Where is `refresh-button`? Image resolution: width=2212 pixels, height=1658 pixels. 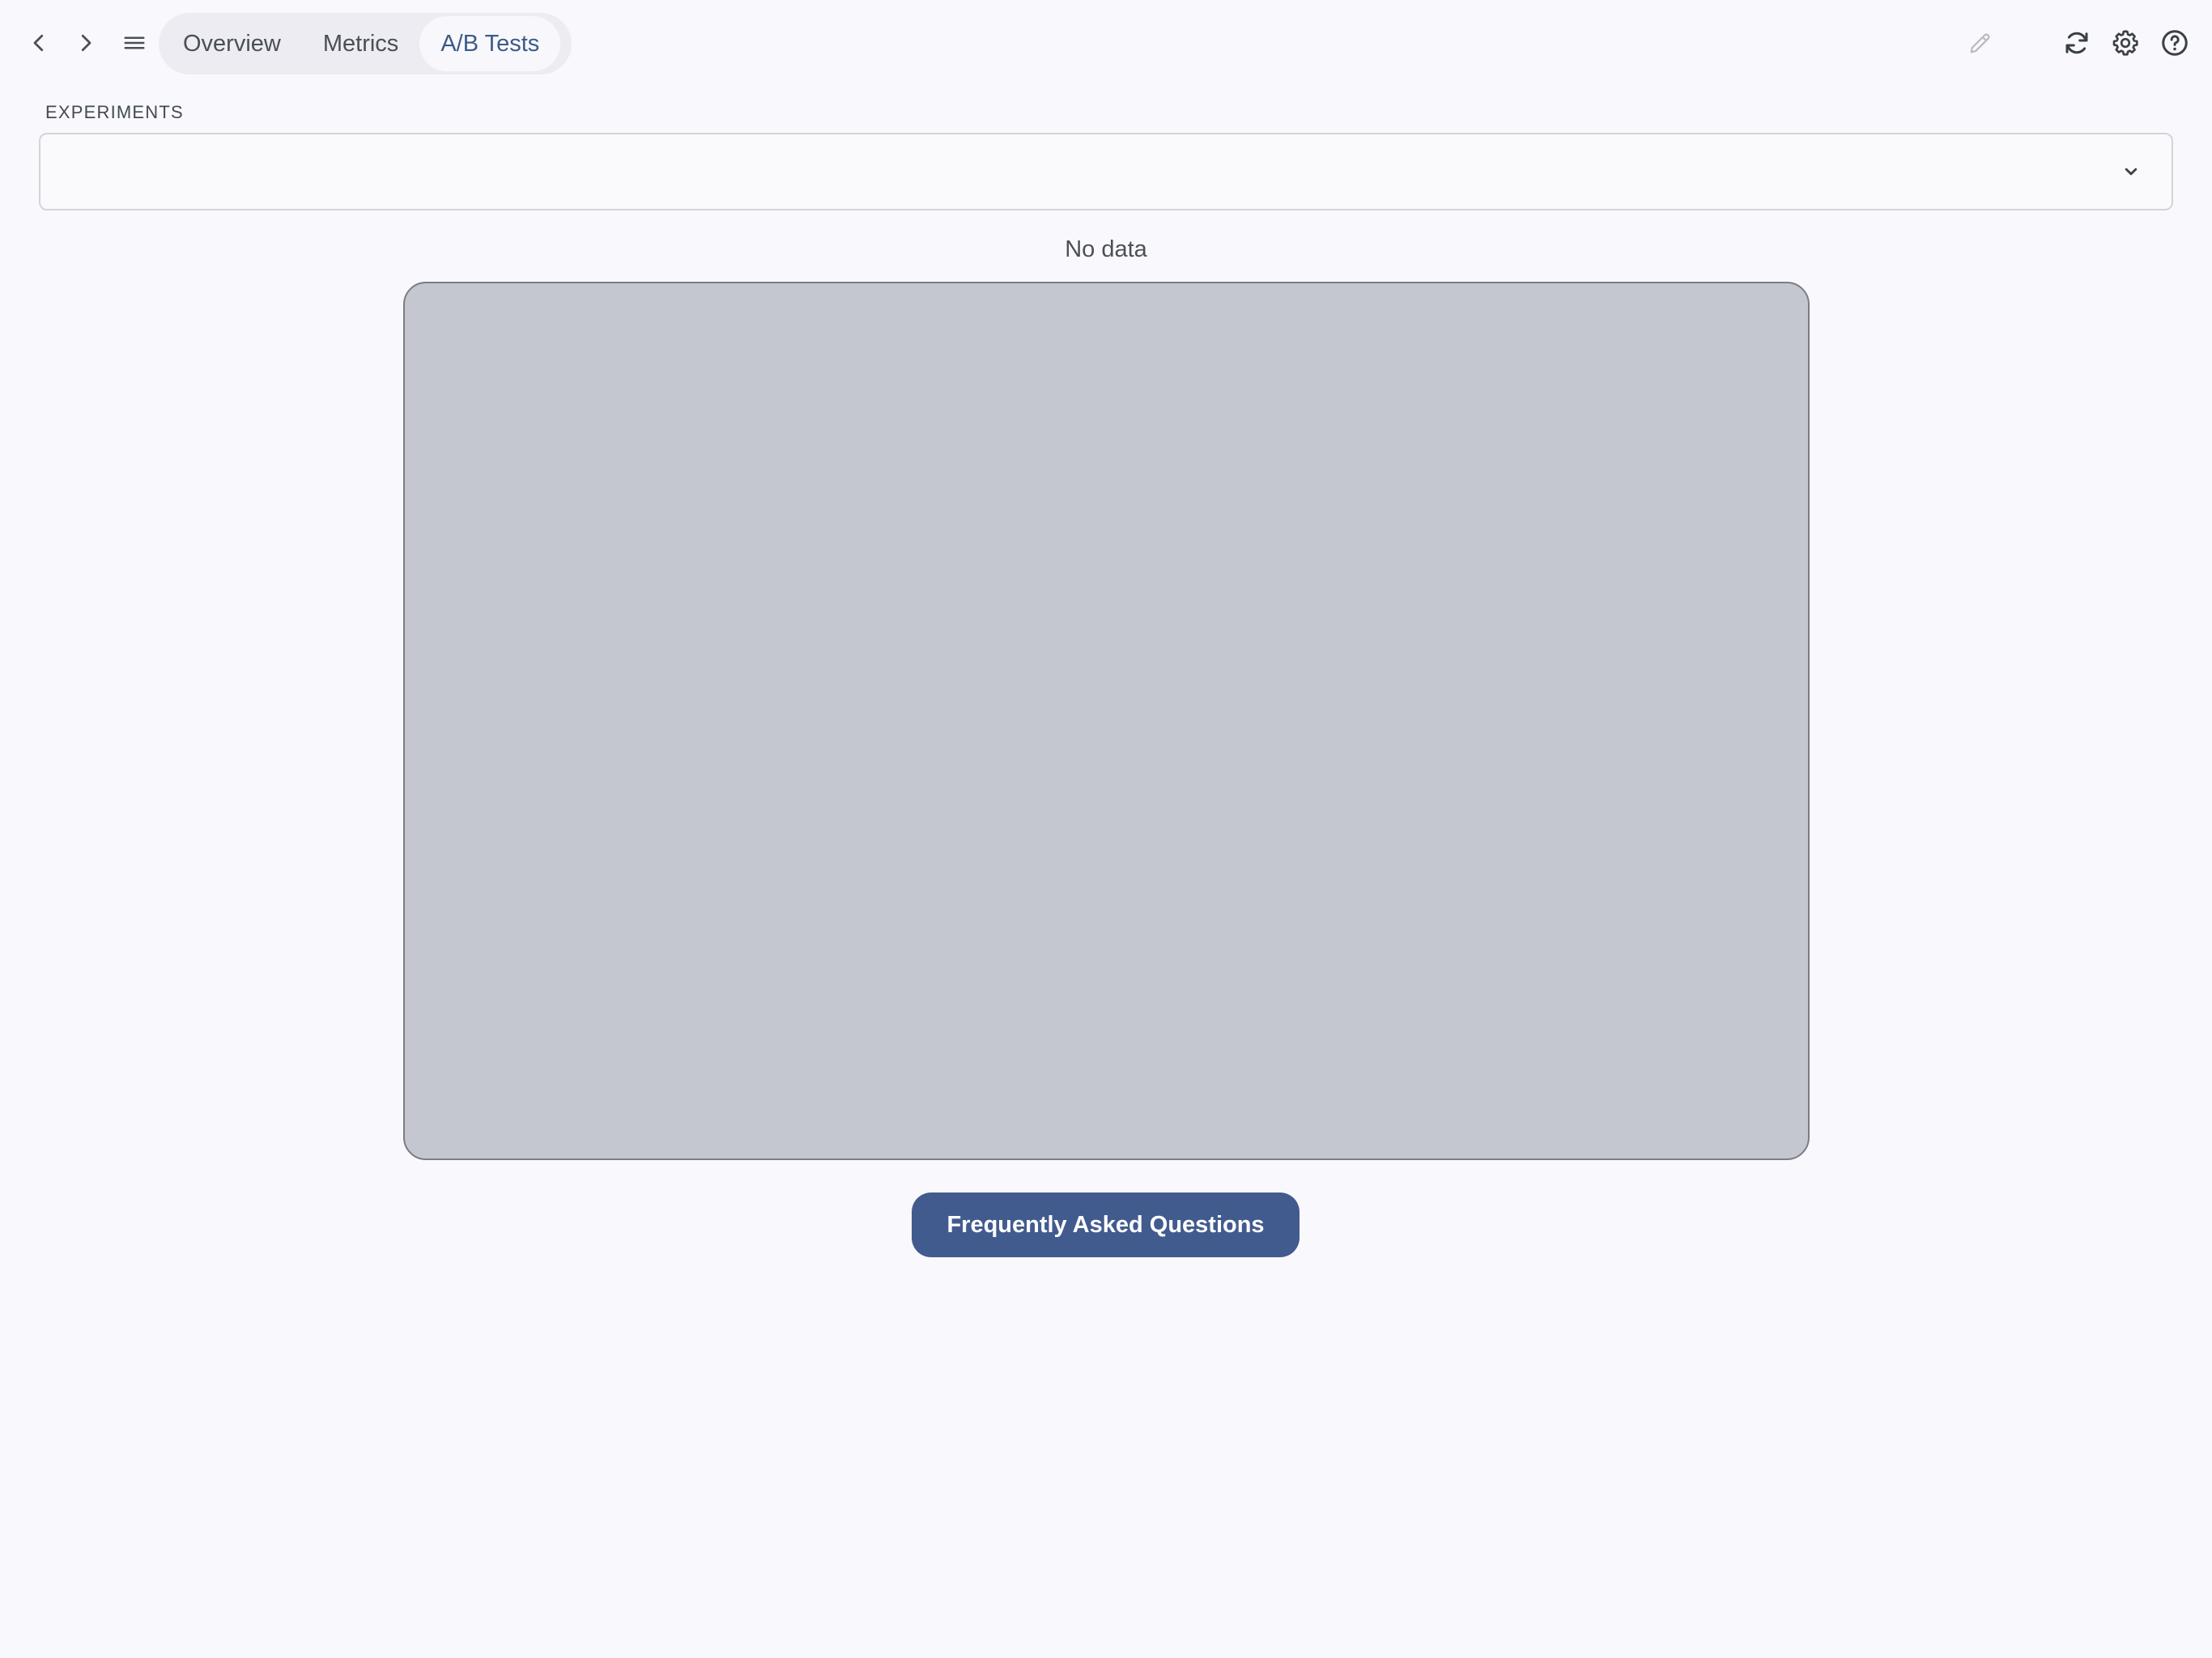 refresh-button is located at coordinates (2077, 43).